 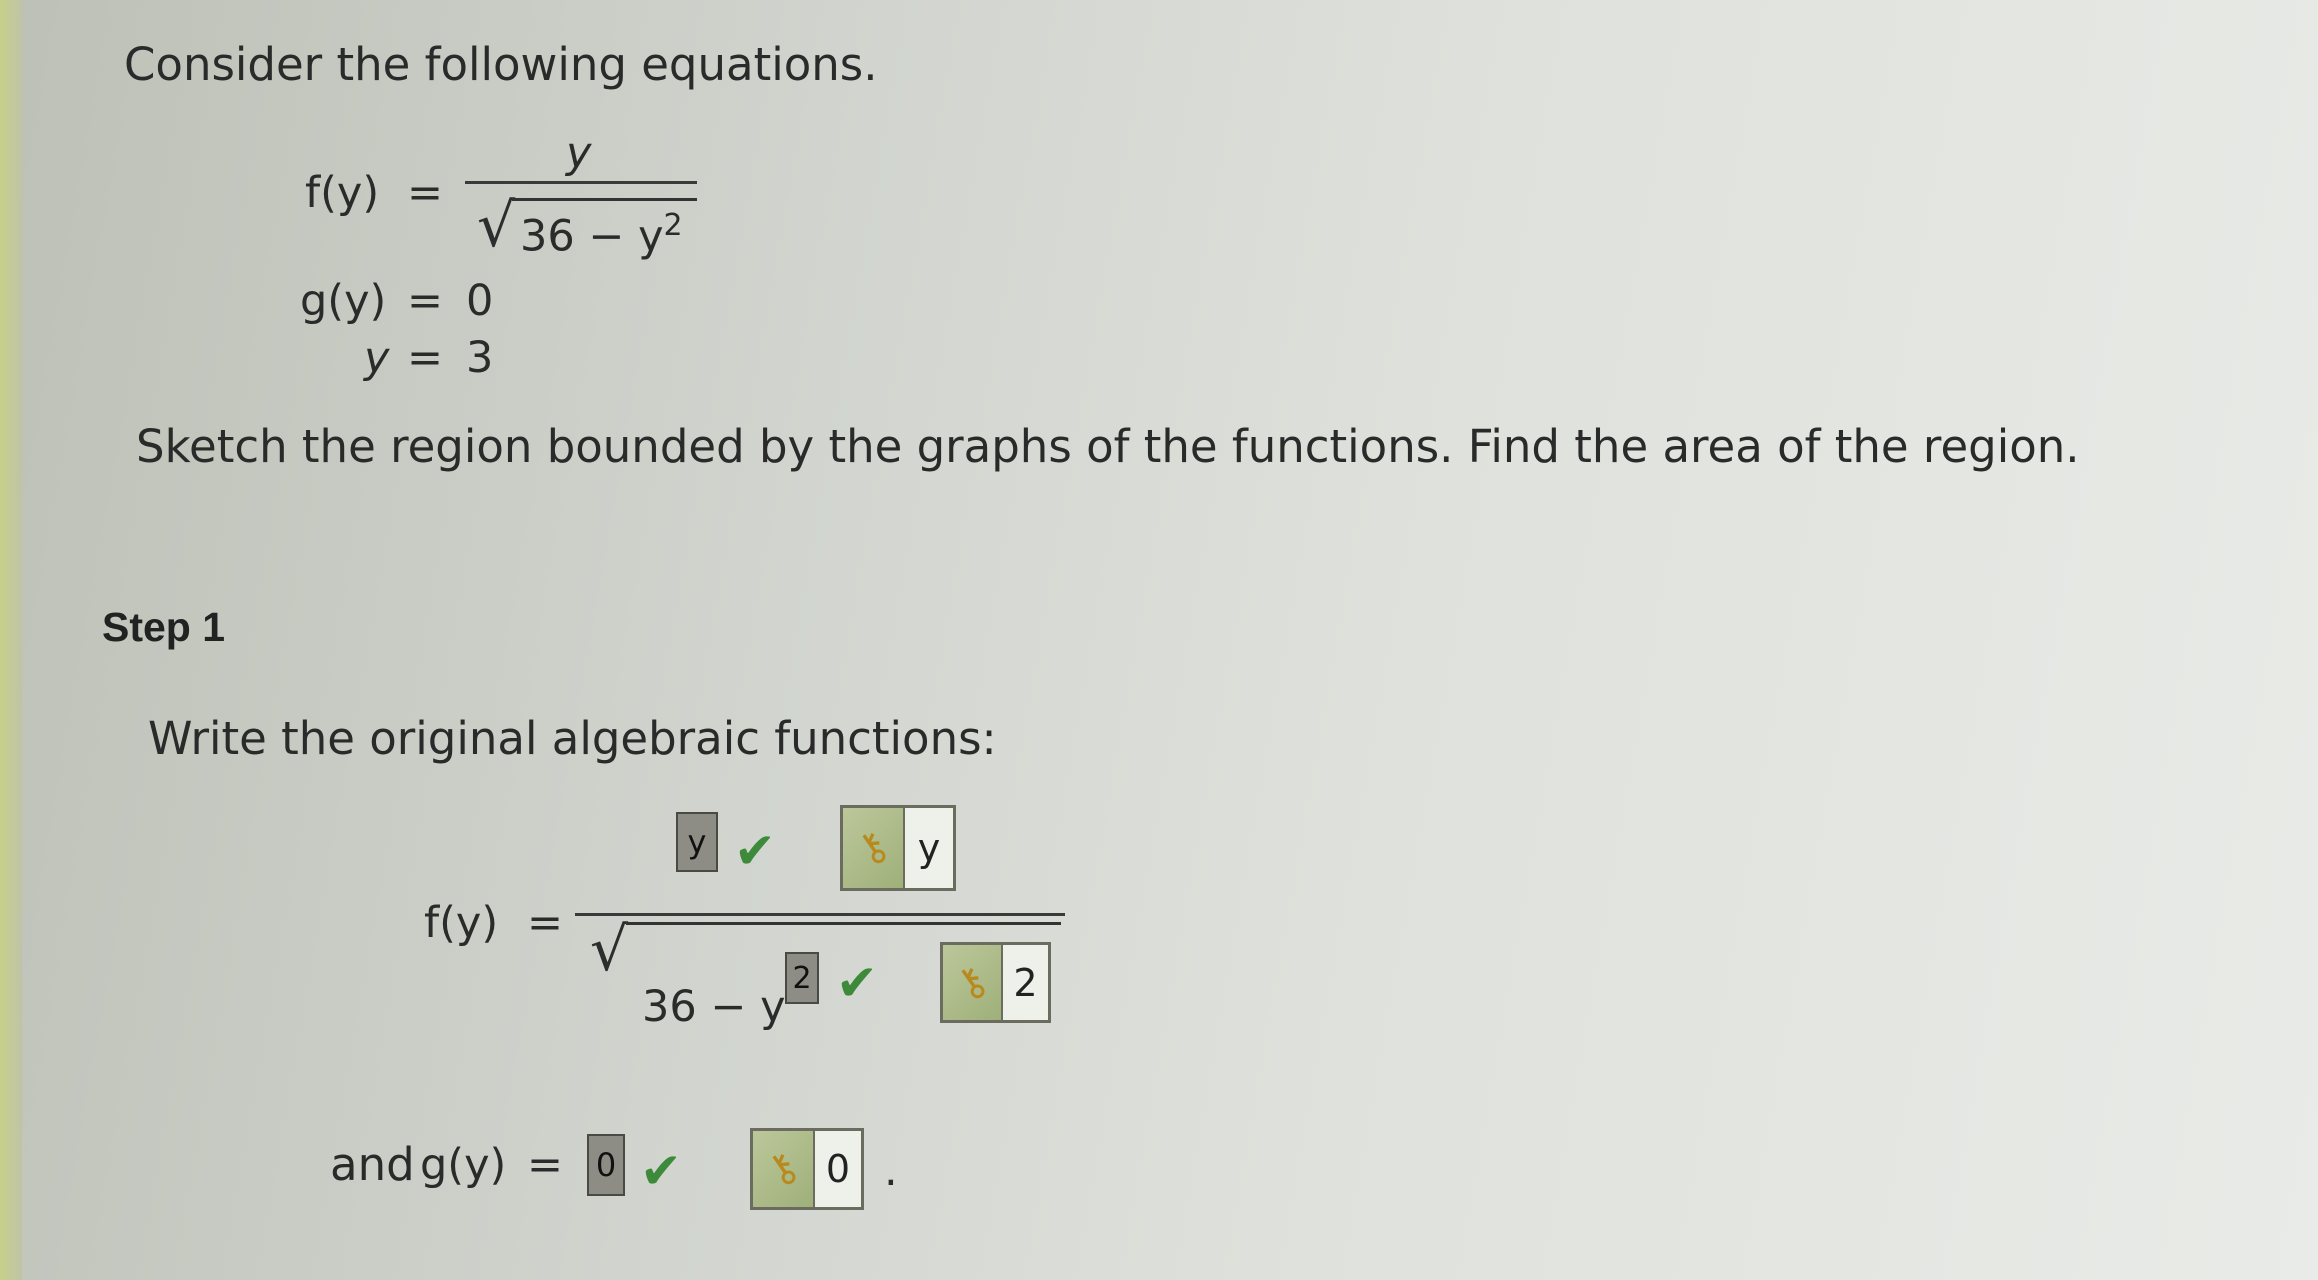 What do you see at coordinates (606, 1165) in the screenshot?
I see `g-answer-field: 0` at bounding box center [606, 1165].